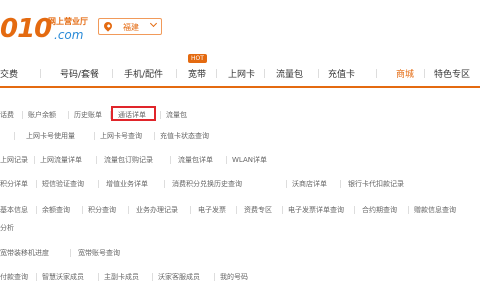 The height and width of the screenshot is (300, 480). Describe the element at coordinates (121, 136) in the screenshot. I see `submenu-item: 上网卡号查询` at that location.